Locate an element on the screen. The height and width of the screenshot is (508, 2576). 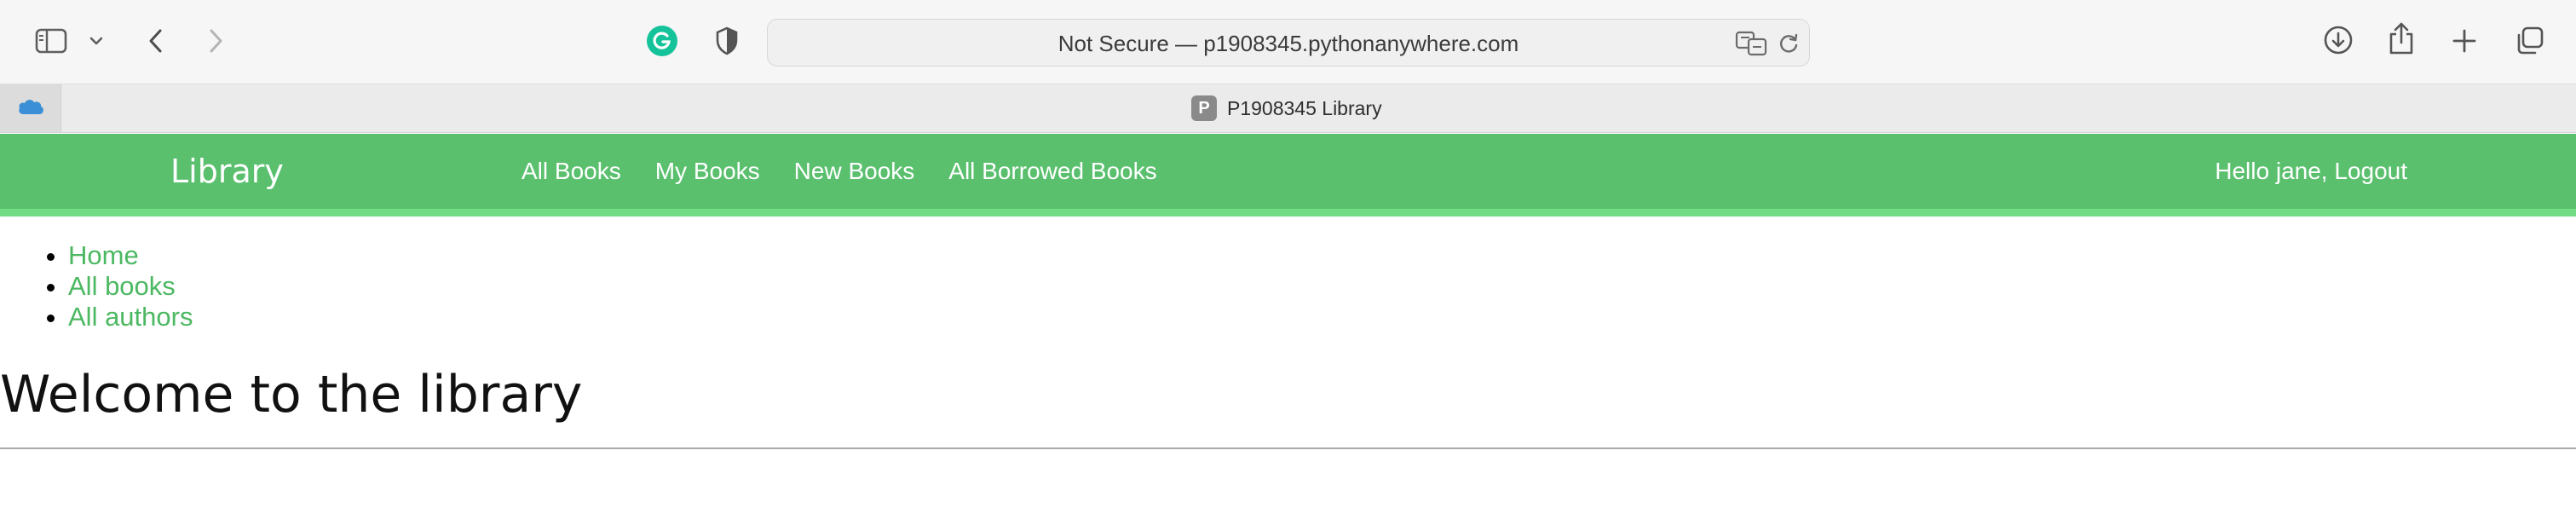
share-icon is located at coordinates (2401, 38).